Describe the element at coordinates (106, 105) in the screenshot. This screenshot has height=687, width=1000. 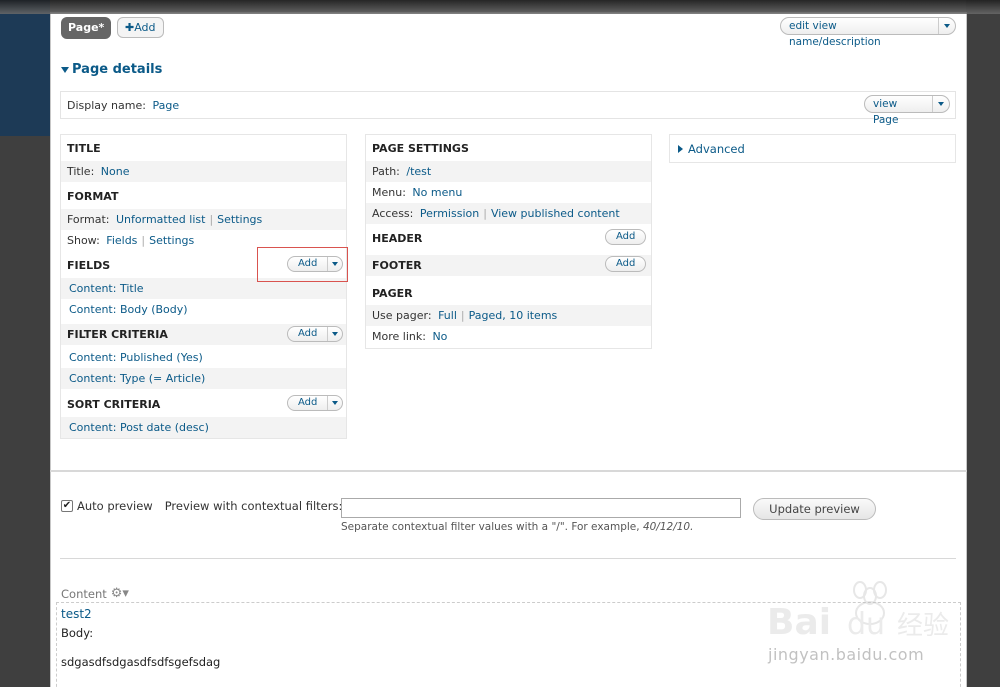
I see `display-name-label: Display name:` at that location.